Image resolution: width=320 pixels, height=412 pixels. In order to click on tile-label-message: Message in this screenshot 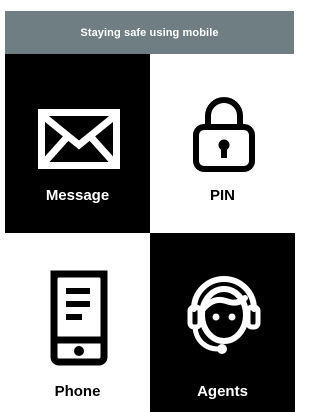, I will do `click(77, 195)`.